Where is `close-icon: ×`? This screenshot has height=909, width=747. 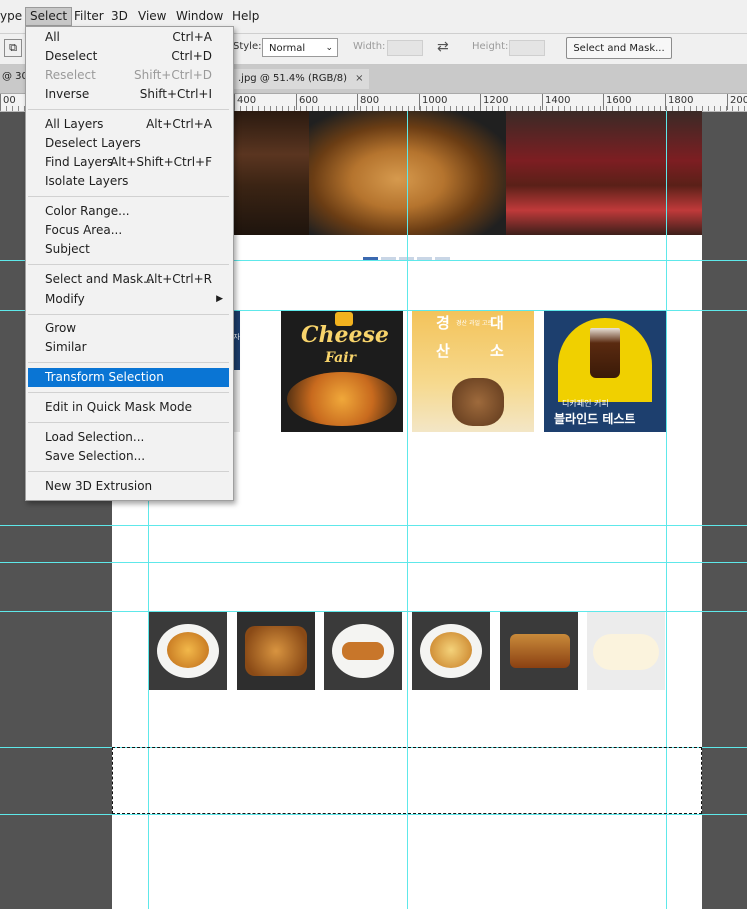 close-icon: × is located at coordinates (359, 78).